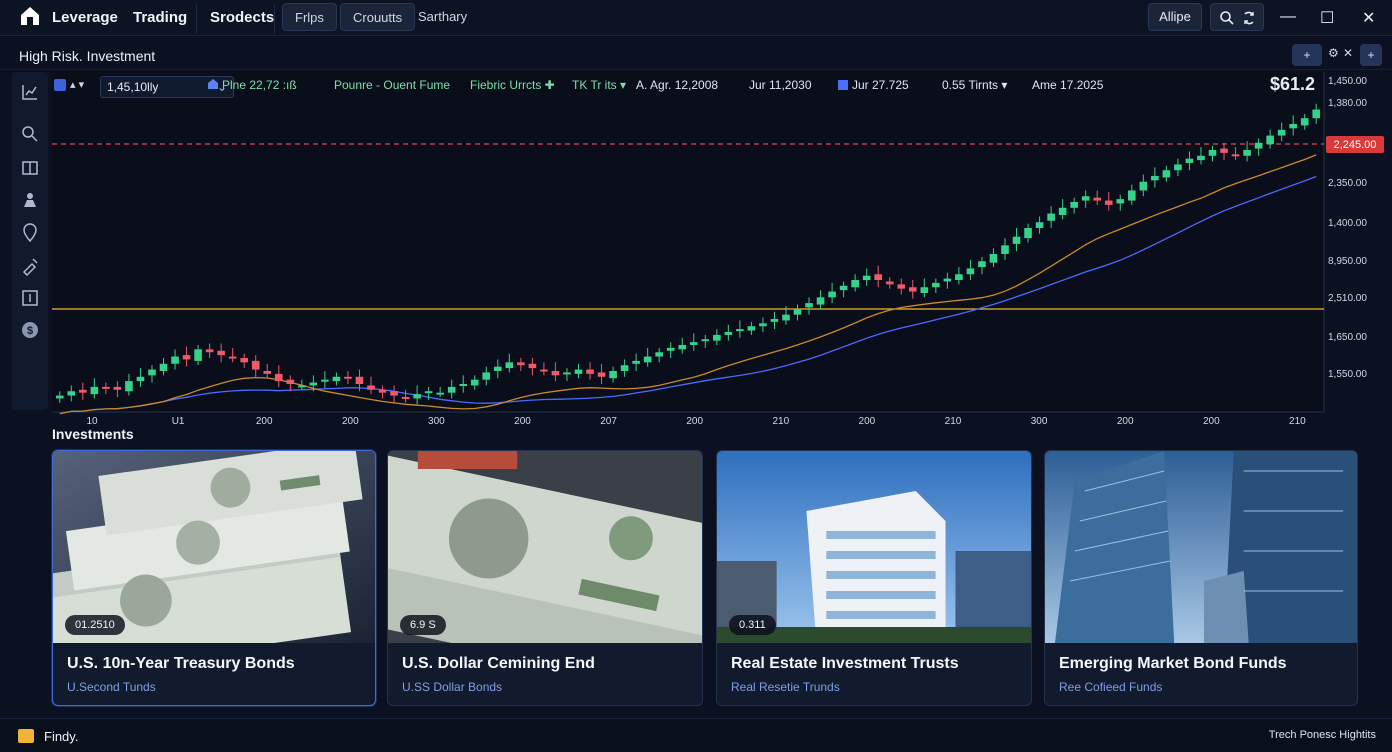 This screenshot has width=1392, height=752. I want to click on chart-icon, so click(30, 92).